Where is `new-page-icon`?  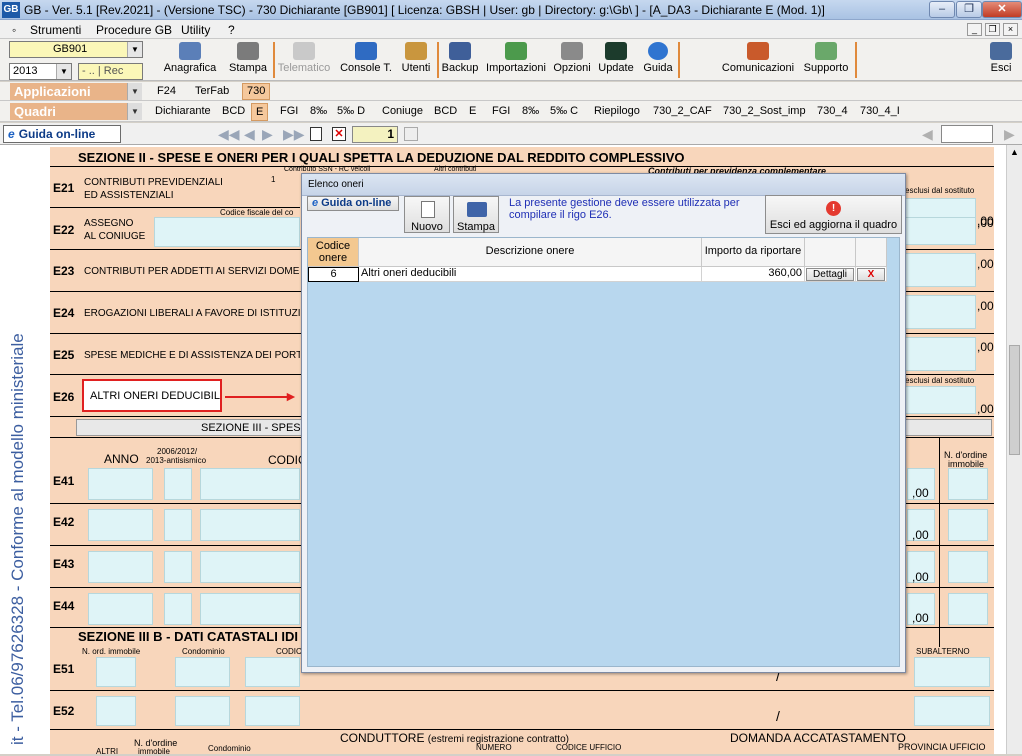
new-page-icon is located at coordinates (316, 134).